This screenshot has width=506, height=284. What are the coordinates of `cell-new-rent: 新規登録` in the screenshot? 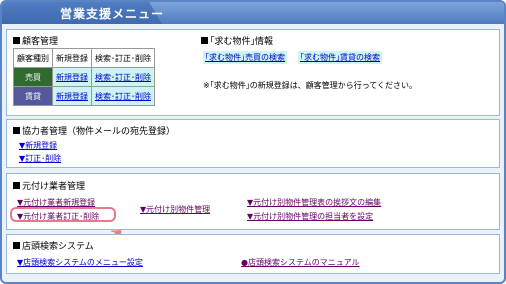 It's located at (72, 96).